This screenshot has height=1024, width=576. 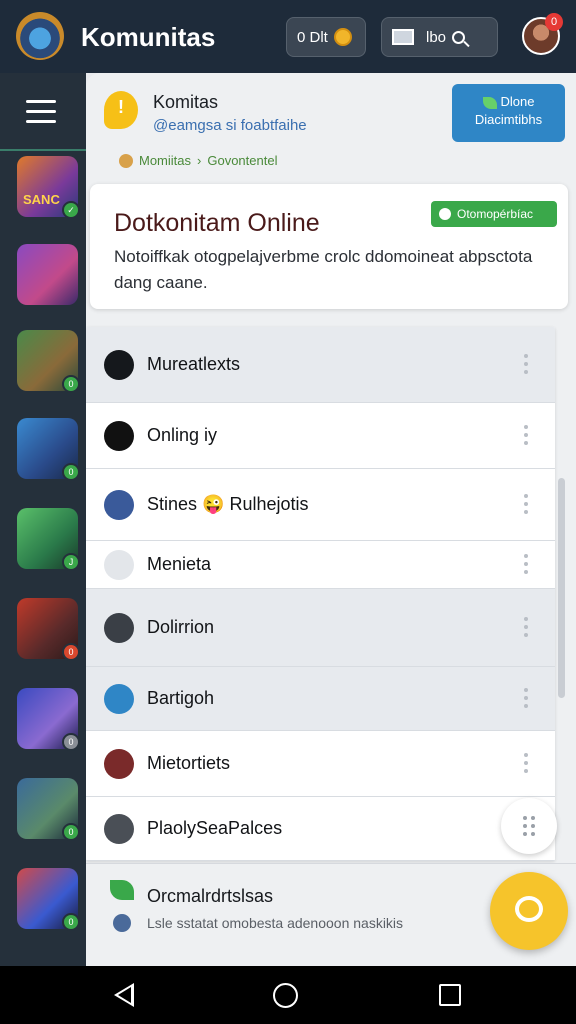 I want to click on home-icon, so click(x=285, y=995).